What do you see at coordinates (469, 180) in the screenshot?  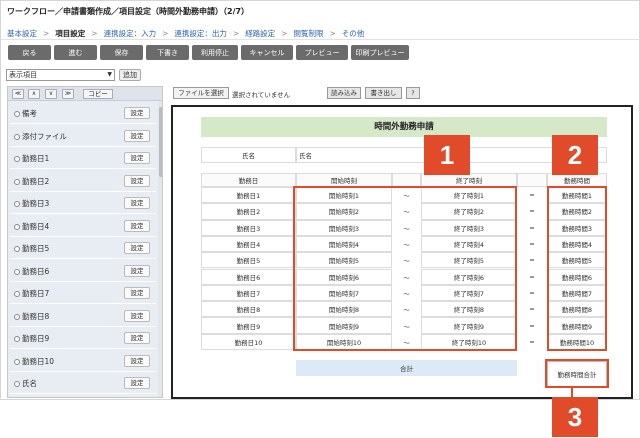 I see `header-end: 終了時刻` at bounding box center [469, 180].